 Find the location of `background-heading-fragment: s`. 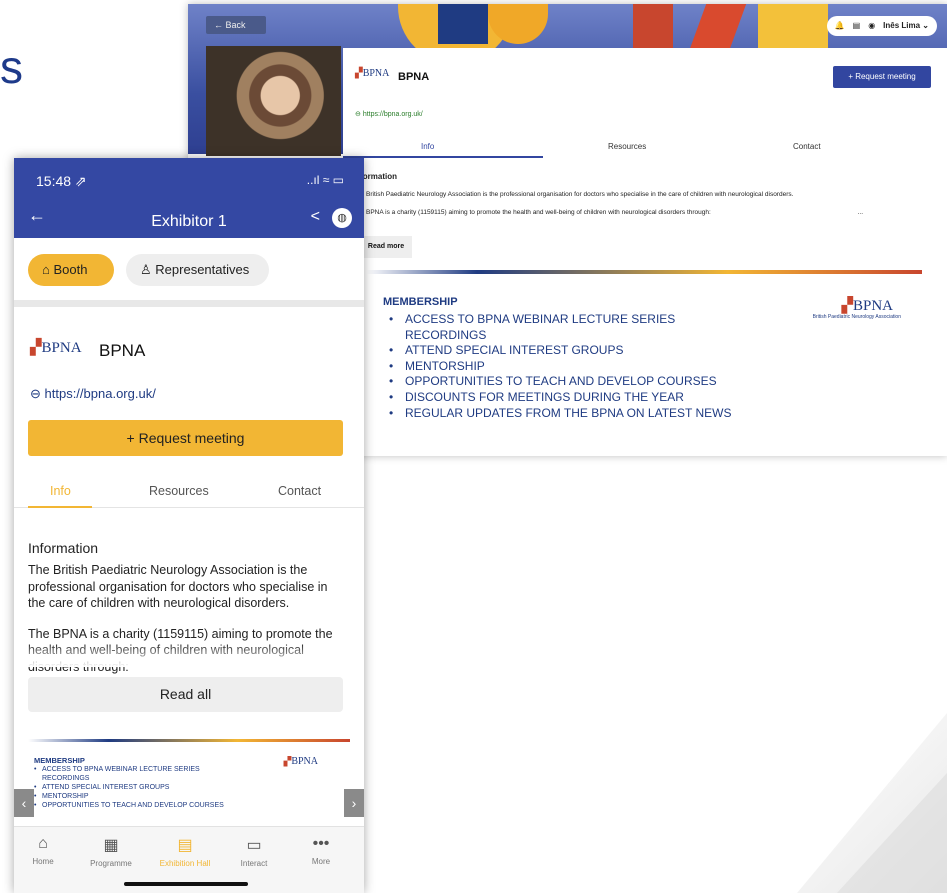

background-heading-fragment: s is located at coordinates (11, 67).